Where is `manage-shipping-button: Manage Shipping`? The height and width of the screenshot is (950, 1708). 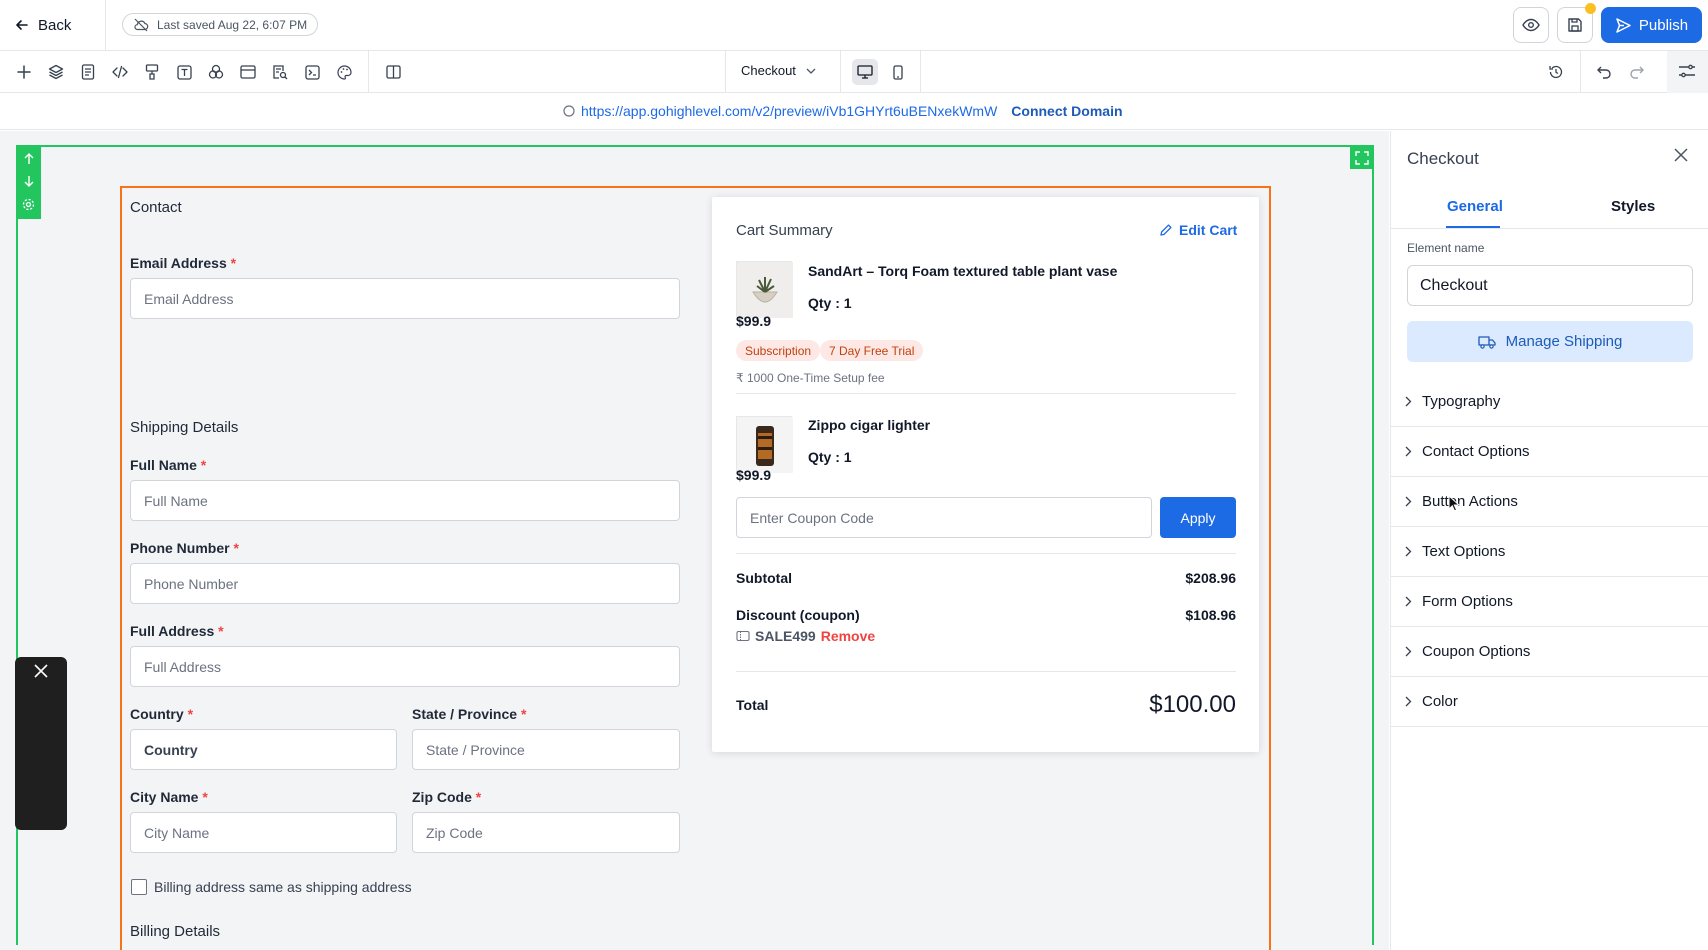
manage-shipping-button: Manage Shipping is located at coordinates (1550, 341).